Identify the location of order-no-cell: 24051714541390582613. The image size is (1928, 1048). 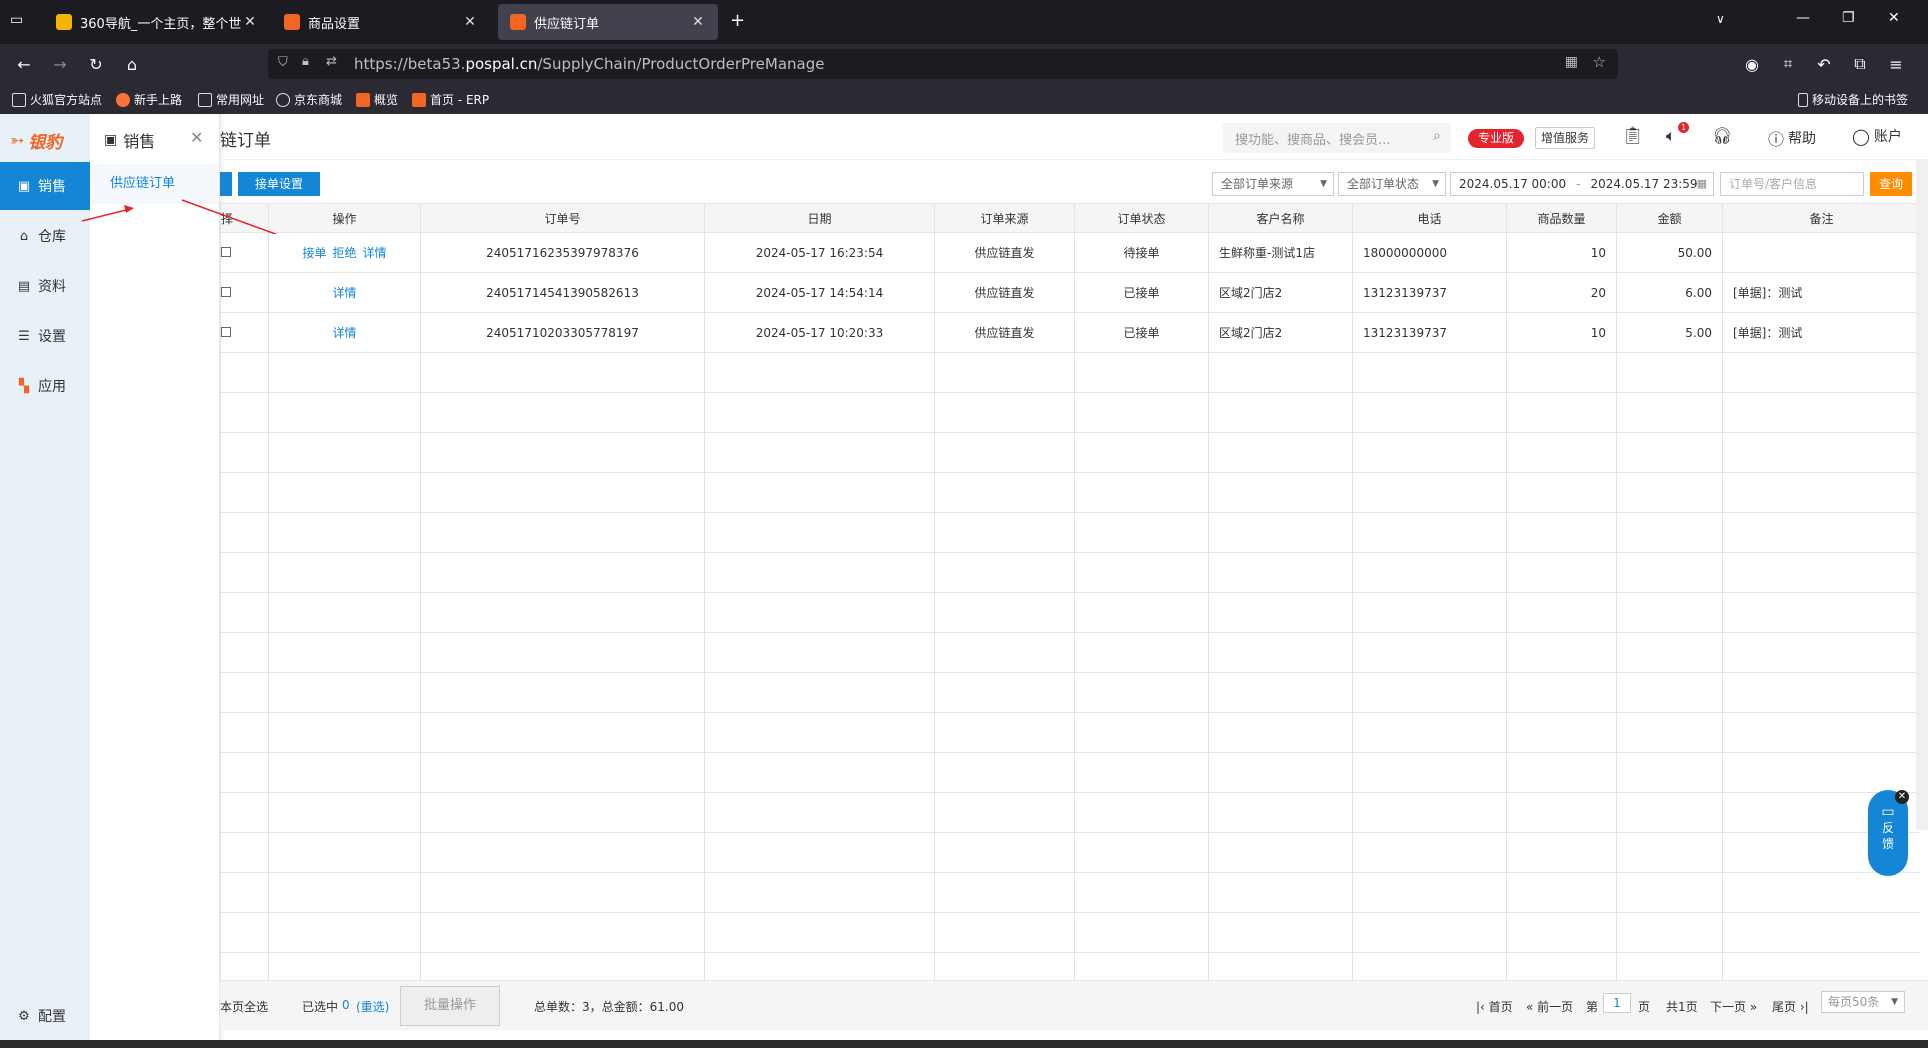
(562, 292).